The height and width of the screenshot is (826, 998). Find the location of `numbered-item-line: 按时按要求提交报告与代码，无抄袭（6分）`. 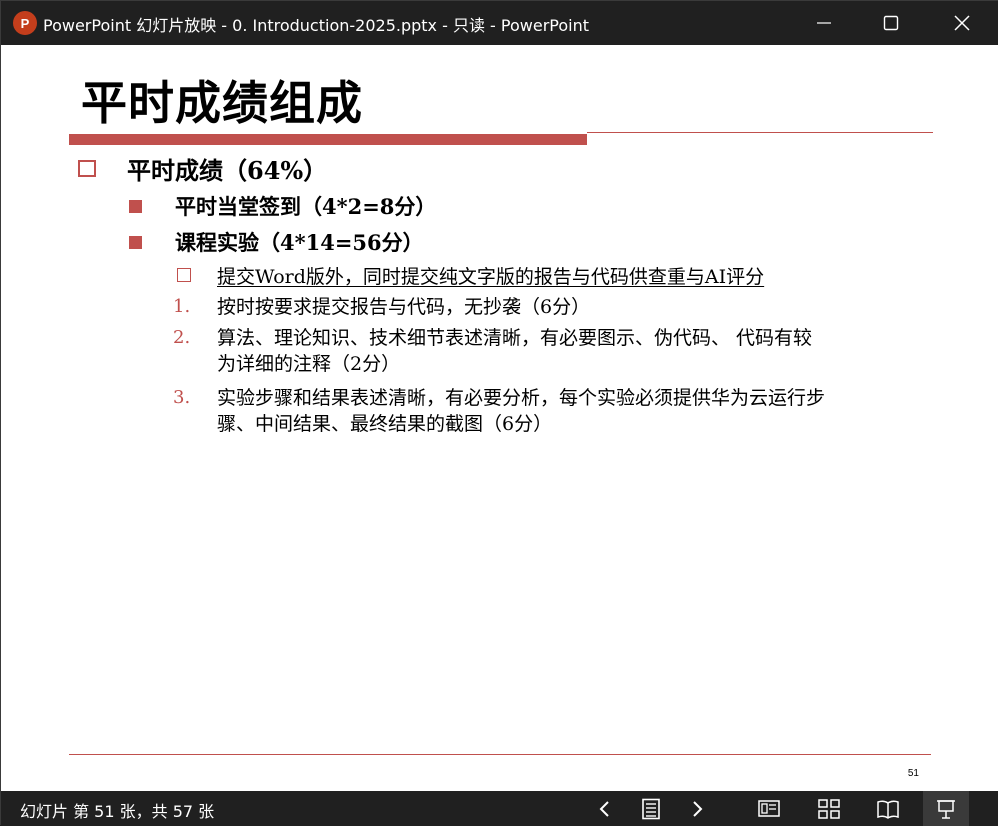

numbered-item-line: 按时按要求提交报告与代码，无抄袭（6分） is located at coordinates (404, 307).